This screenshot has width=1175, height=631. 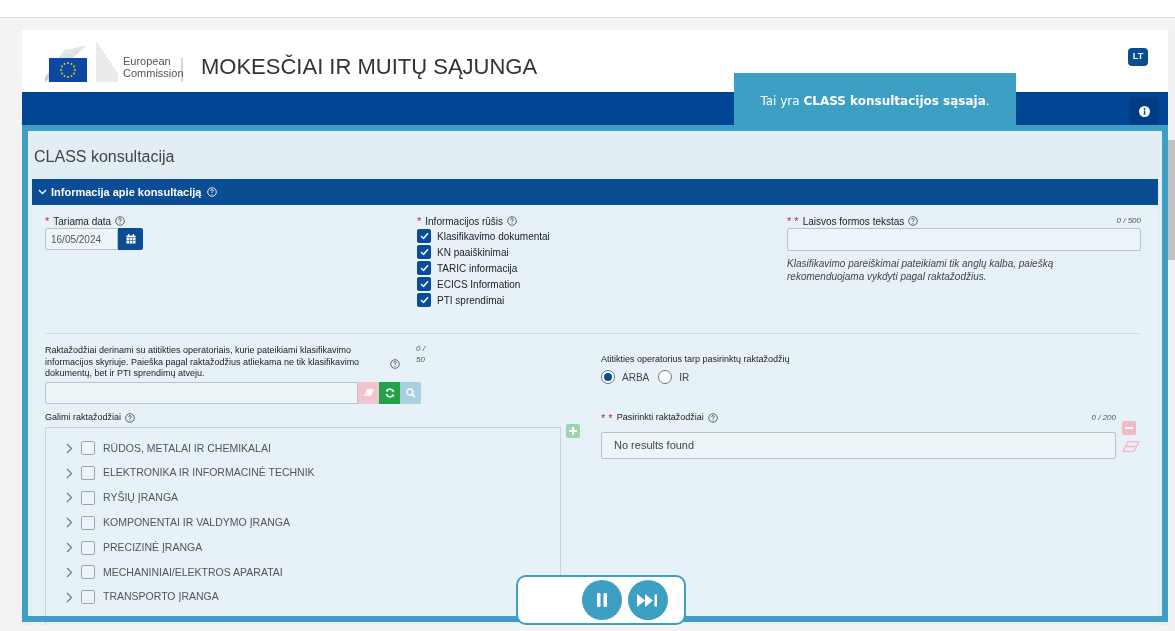 What do you see at coordinates (573, 431) in the screenshot?
I see `plus-icon` at bounding box center [573, 431].